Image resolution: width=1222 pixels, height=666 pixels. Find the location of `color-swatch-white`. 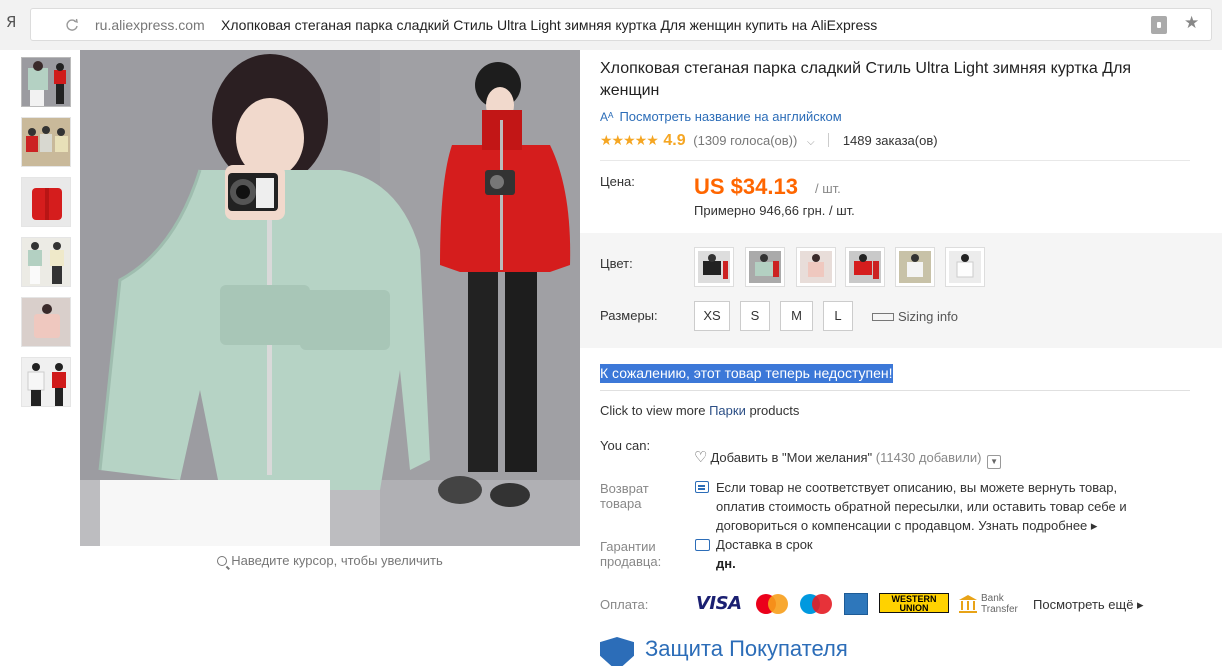

color-swatch-white is located at coordinates (915, 267).